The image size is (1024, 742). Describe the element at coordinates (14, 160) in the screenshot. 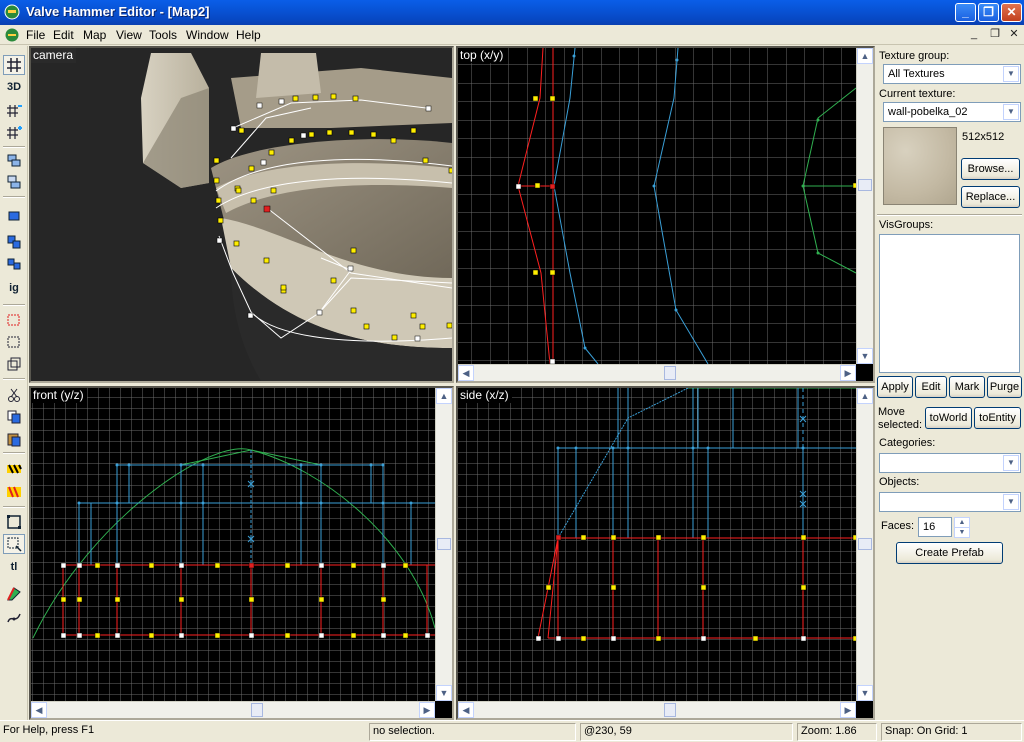

I see `carve-icon` at that location.